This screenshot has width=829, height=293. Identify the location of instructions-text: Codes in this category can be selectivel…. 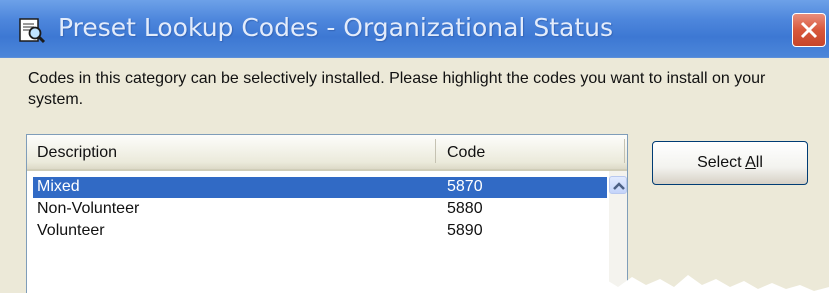
(397, 89).